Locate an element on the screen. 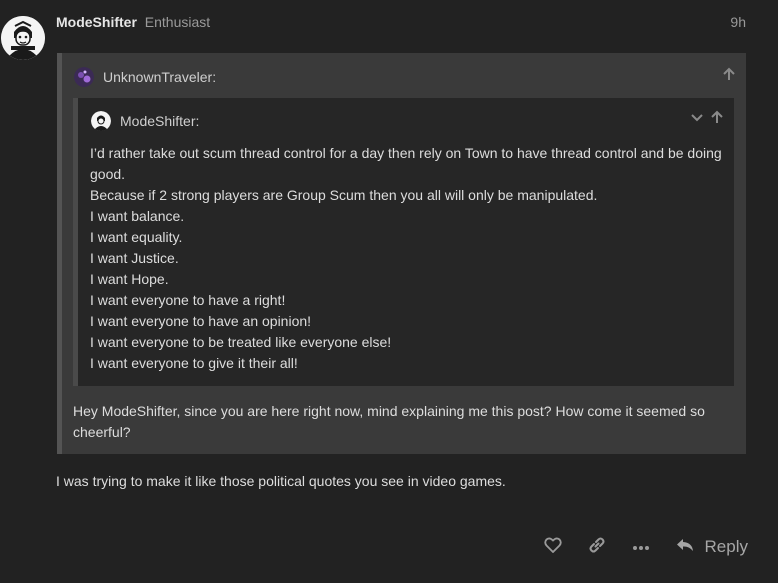  quote-inner-title: ModeShifter: is located at coordinates (145, 121).